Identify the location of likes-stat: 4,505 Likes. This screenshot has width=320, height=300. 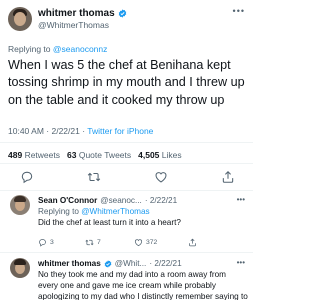
(160, 155).